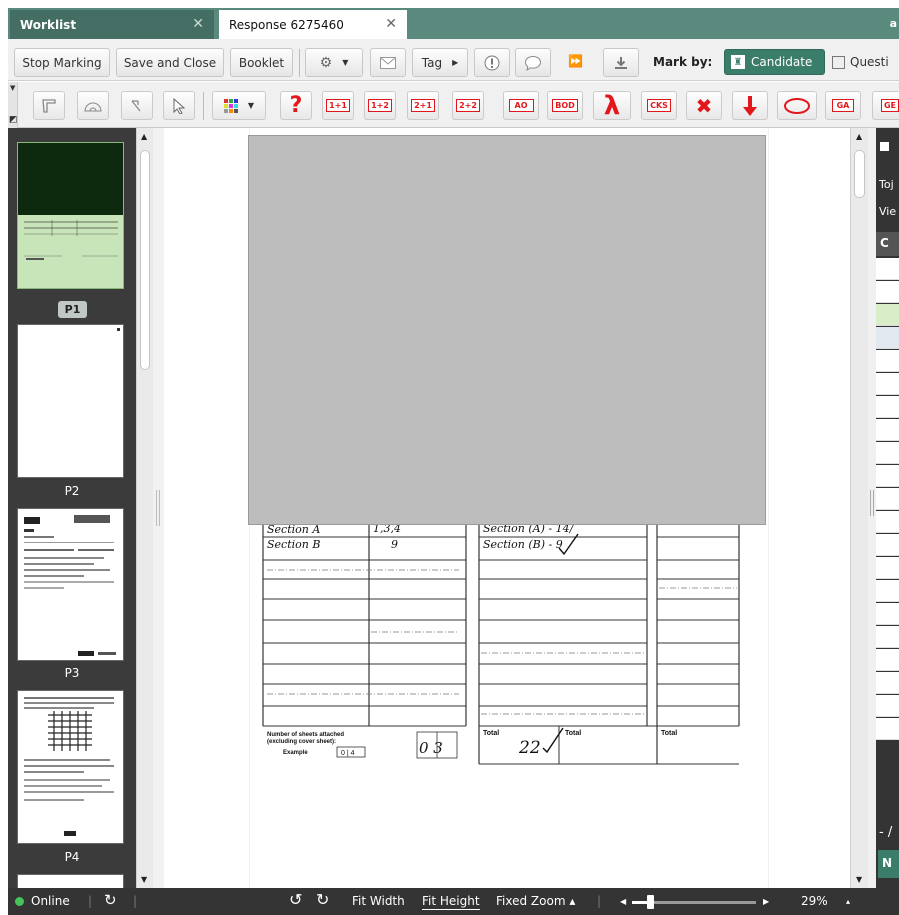  I want to click on next-button: N, so click(888, 864).